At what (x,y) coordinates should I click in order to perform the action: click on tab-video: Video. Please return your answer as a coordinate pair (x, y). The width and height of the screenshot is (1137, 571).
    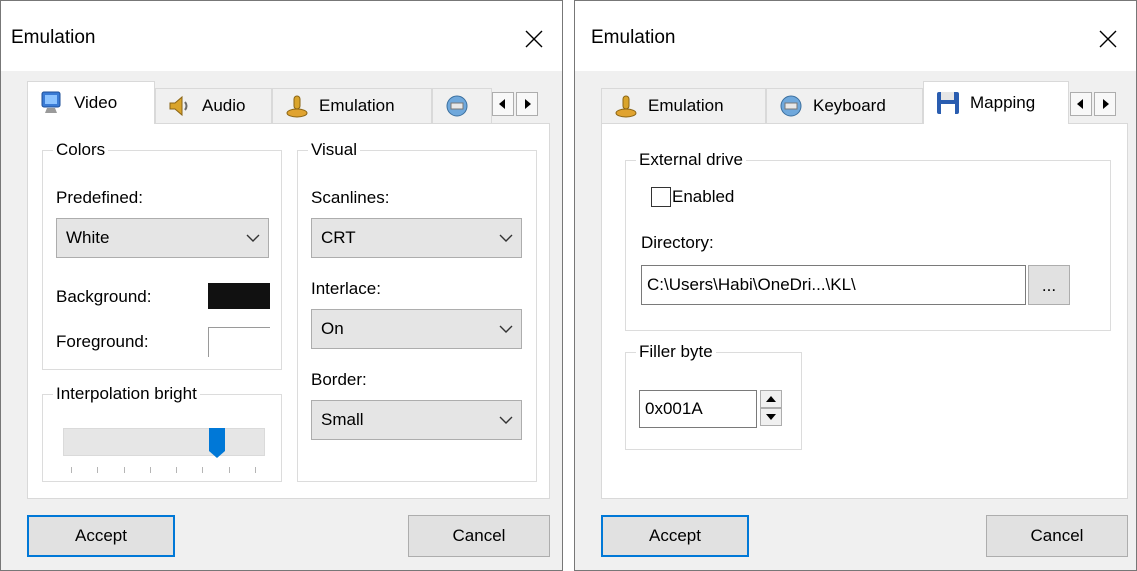
    Looking at the image, I should click on (91, 102).